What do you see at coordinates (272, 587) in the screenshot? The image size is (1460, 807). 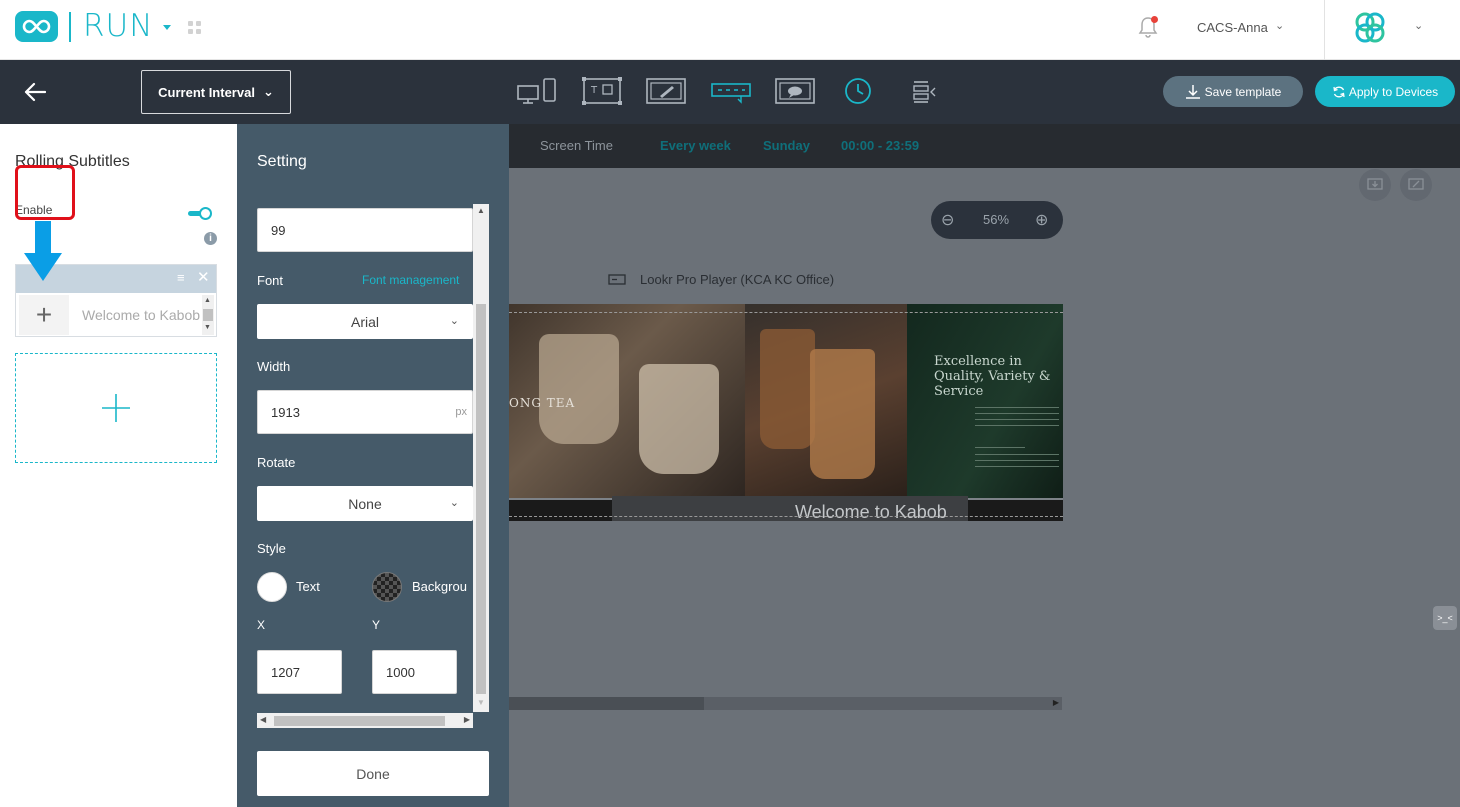 I see `text-color-swatch` at bounding box center [272, 587].